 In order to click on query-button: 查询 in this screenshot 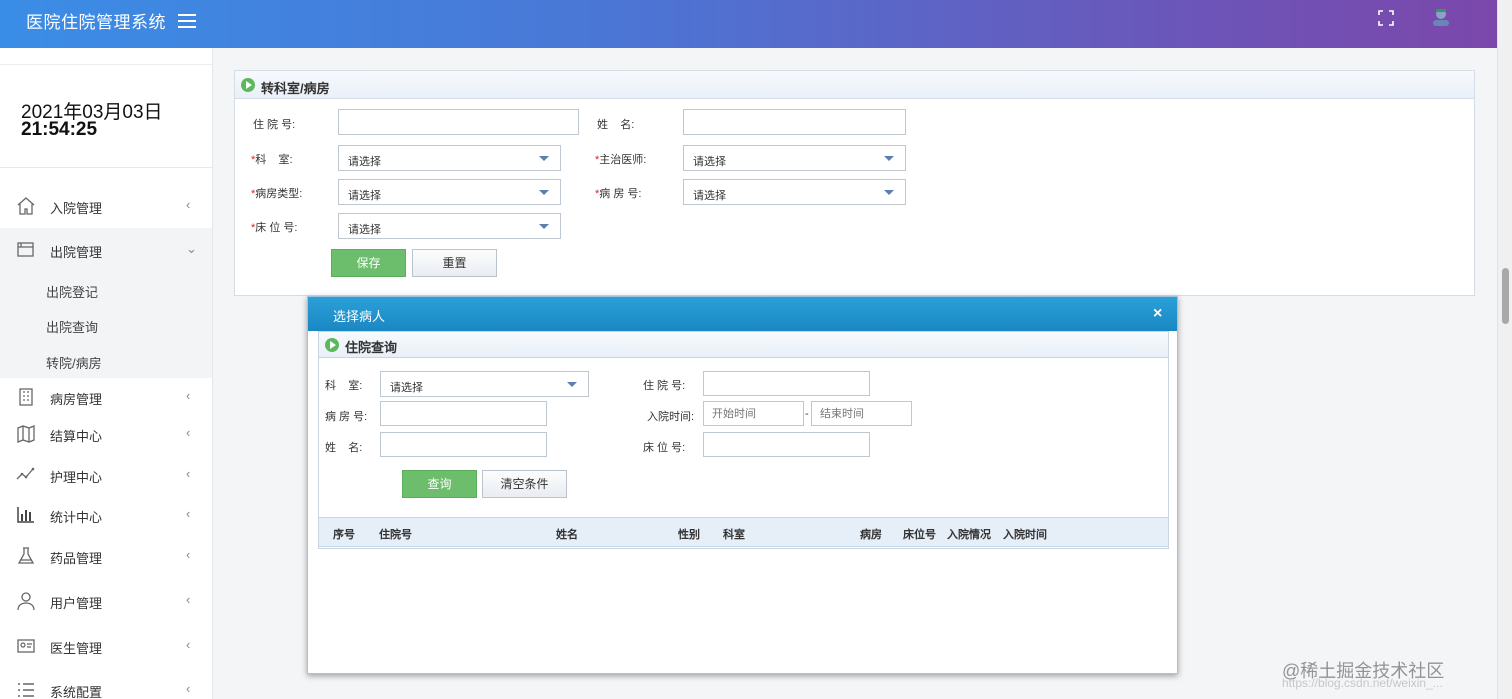, I will do `click(439, 484)`.